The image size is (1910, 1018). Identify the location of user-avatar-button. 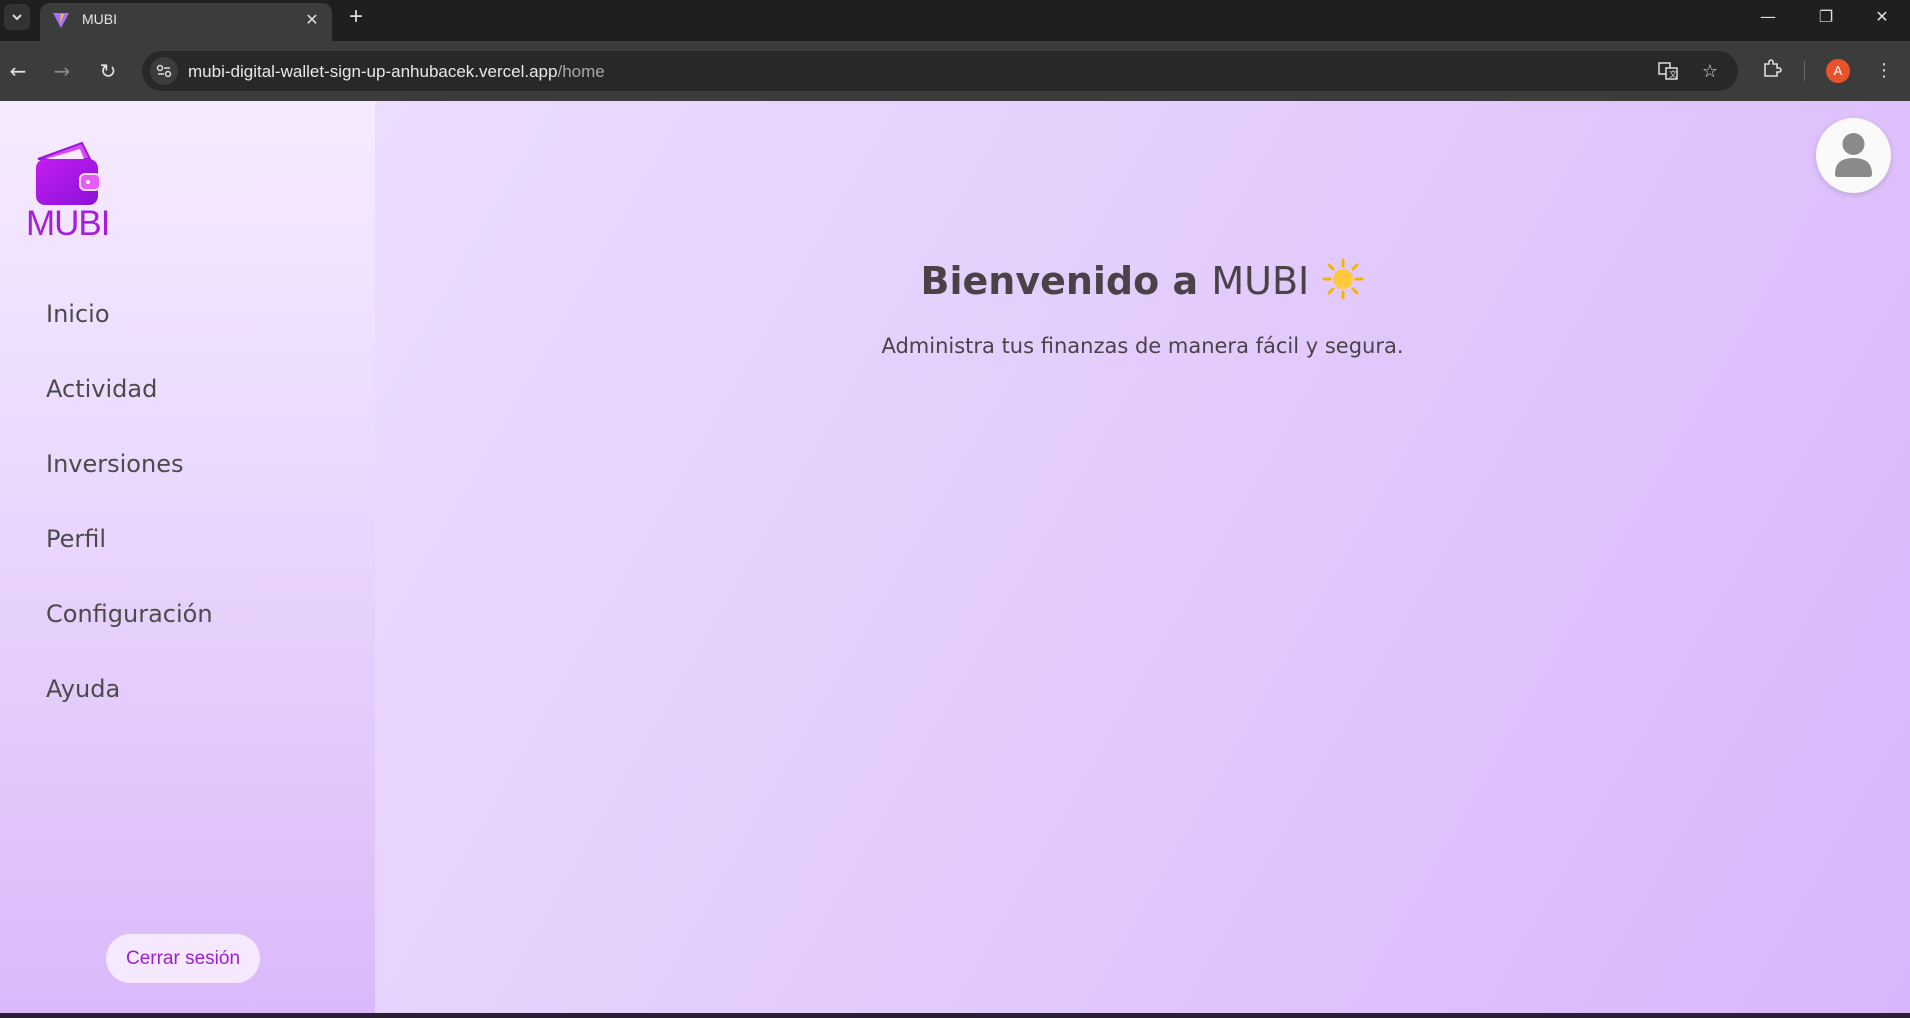
(1853, 155).